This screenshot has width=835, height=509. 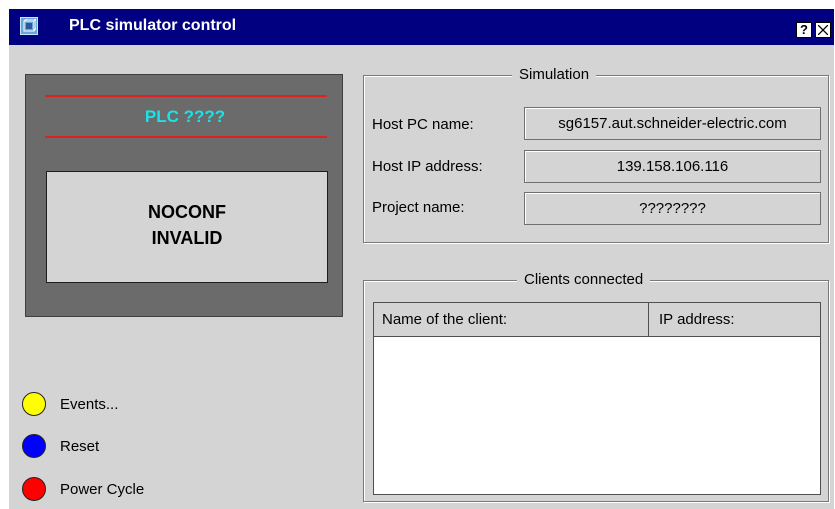 I want to click on window-title: PLC simulator control, so click(x=153, y=25).